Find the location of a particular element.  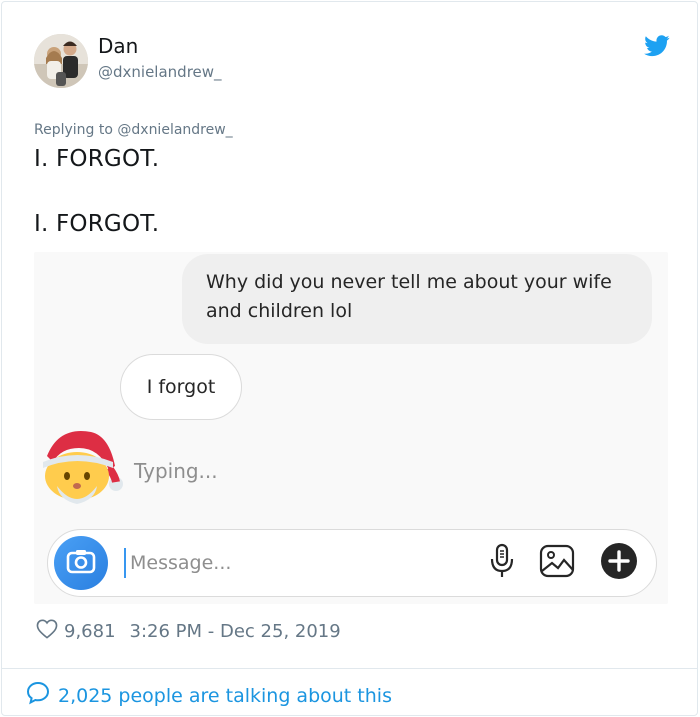

tweet-timestamp: 3:26 PM - Dec 25, 2019 is located at coordinates (235, 631).